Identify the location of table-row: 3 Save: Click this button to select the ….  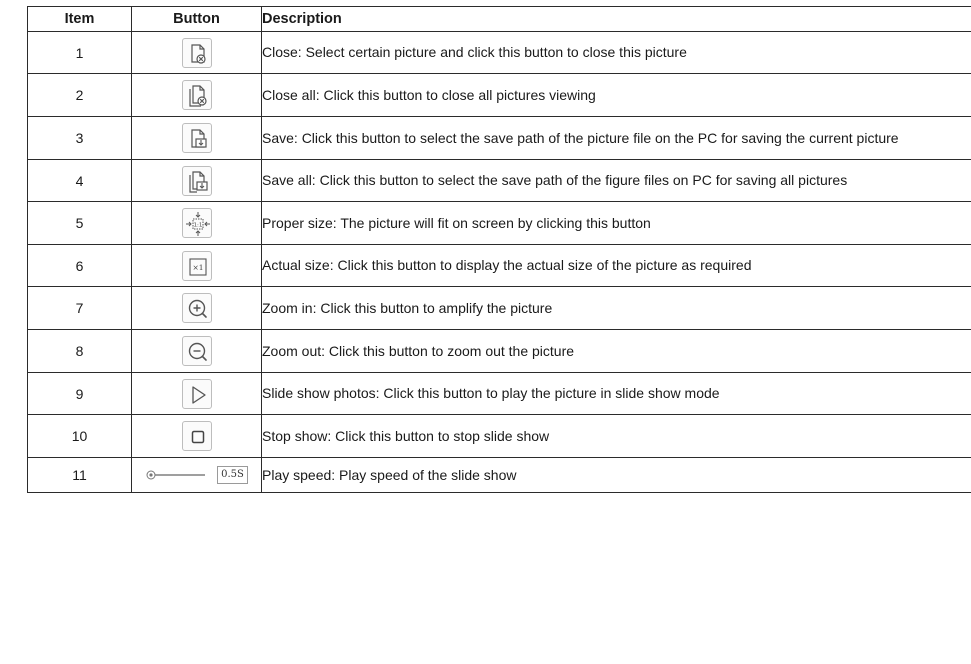
(499, 138).